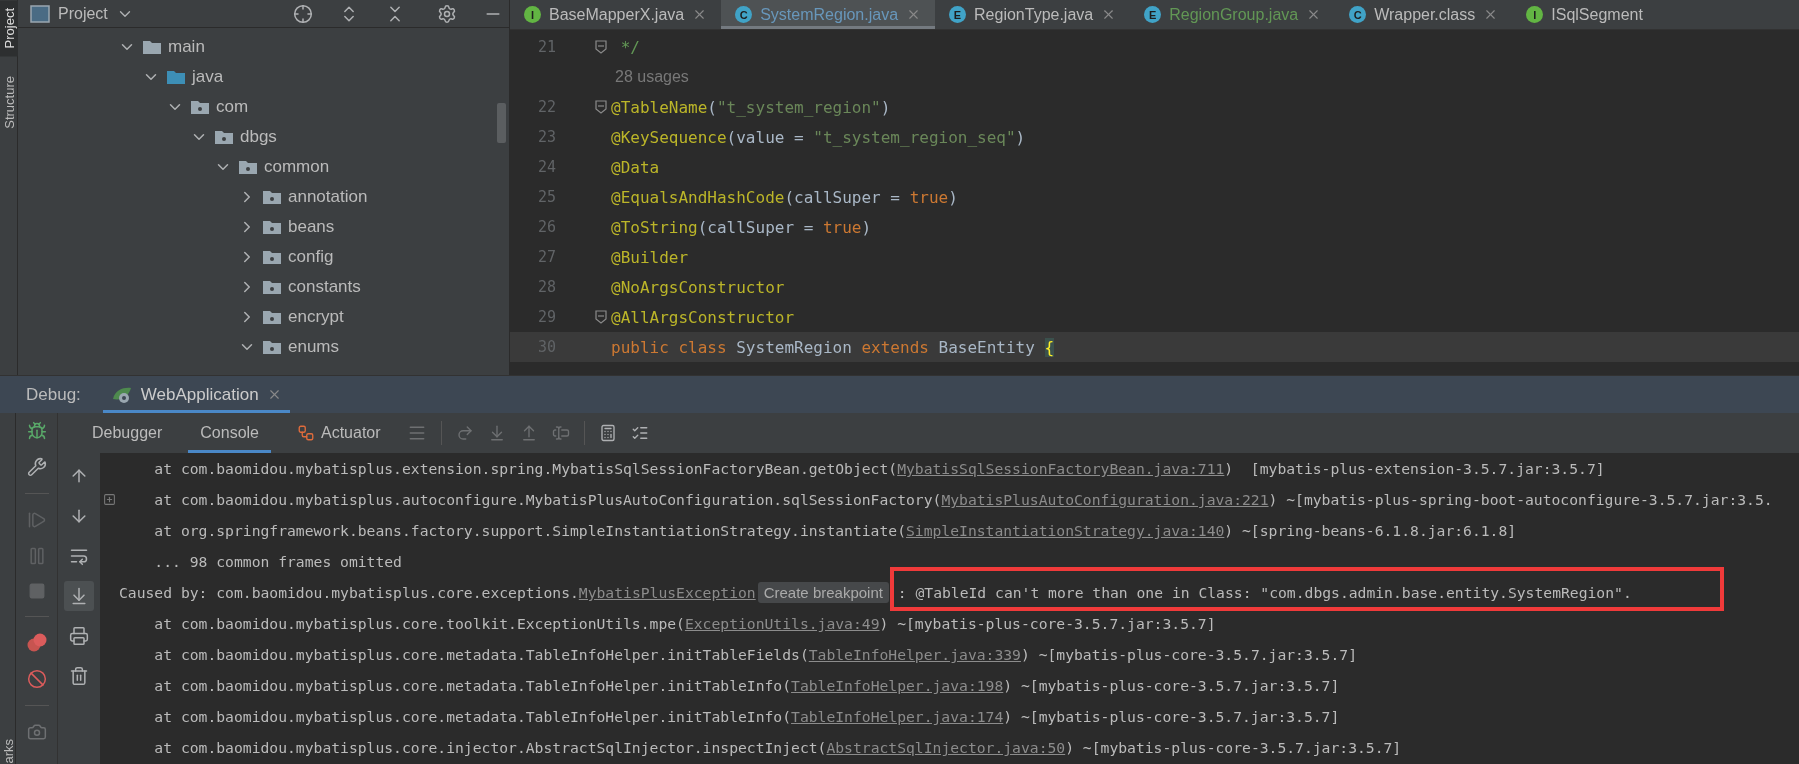  I want to click on settings-icon, so click(447, 13).